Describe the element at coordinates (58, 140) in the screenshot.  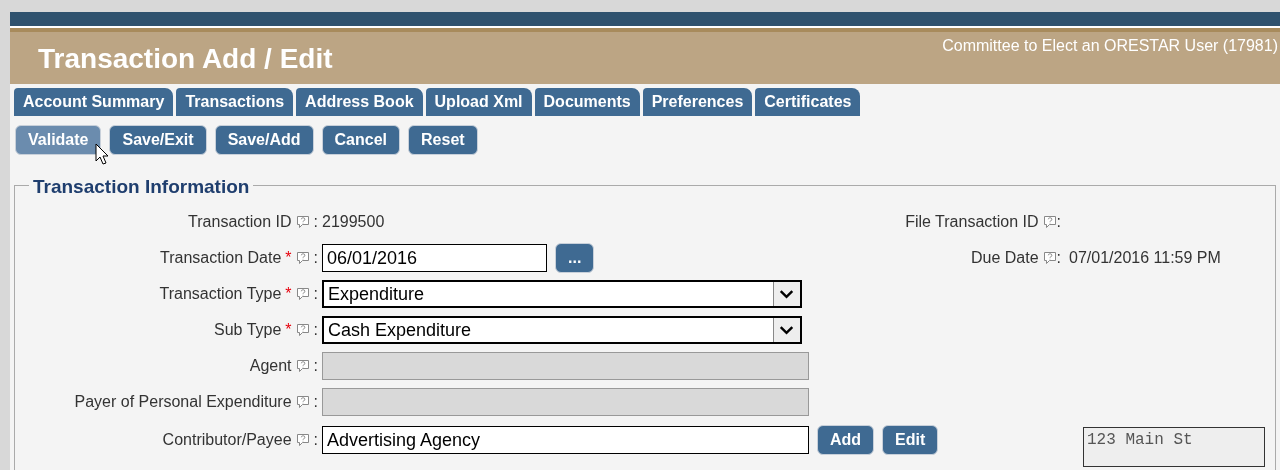
I see `action-button: Validate` at that location.